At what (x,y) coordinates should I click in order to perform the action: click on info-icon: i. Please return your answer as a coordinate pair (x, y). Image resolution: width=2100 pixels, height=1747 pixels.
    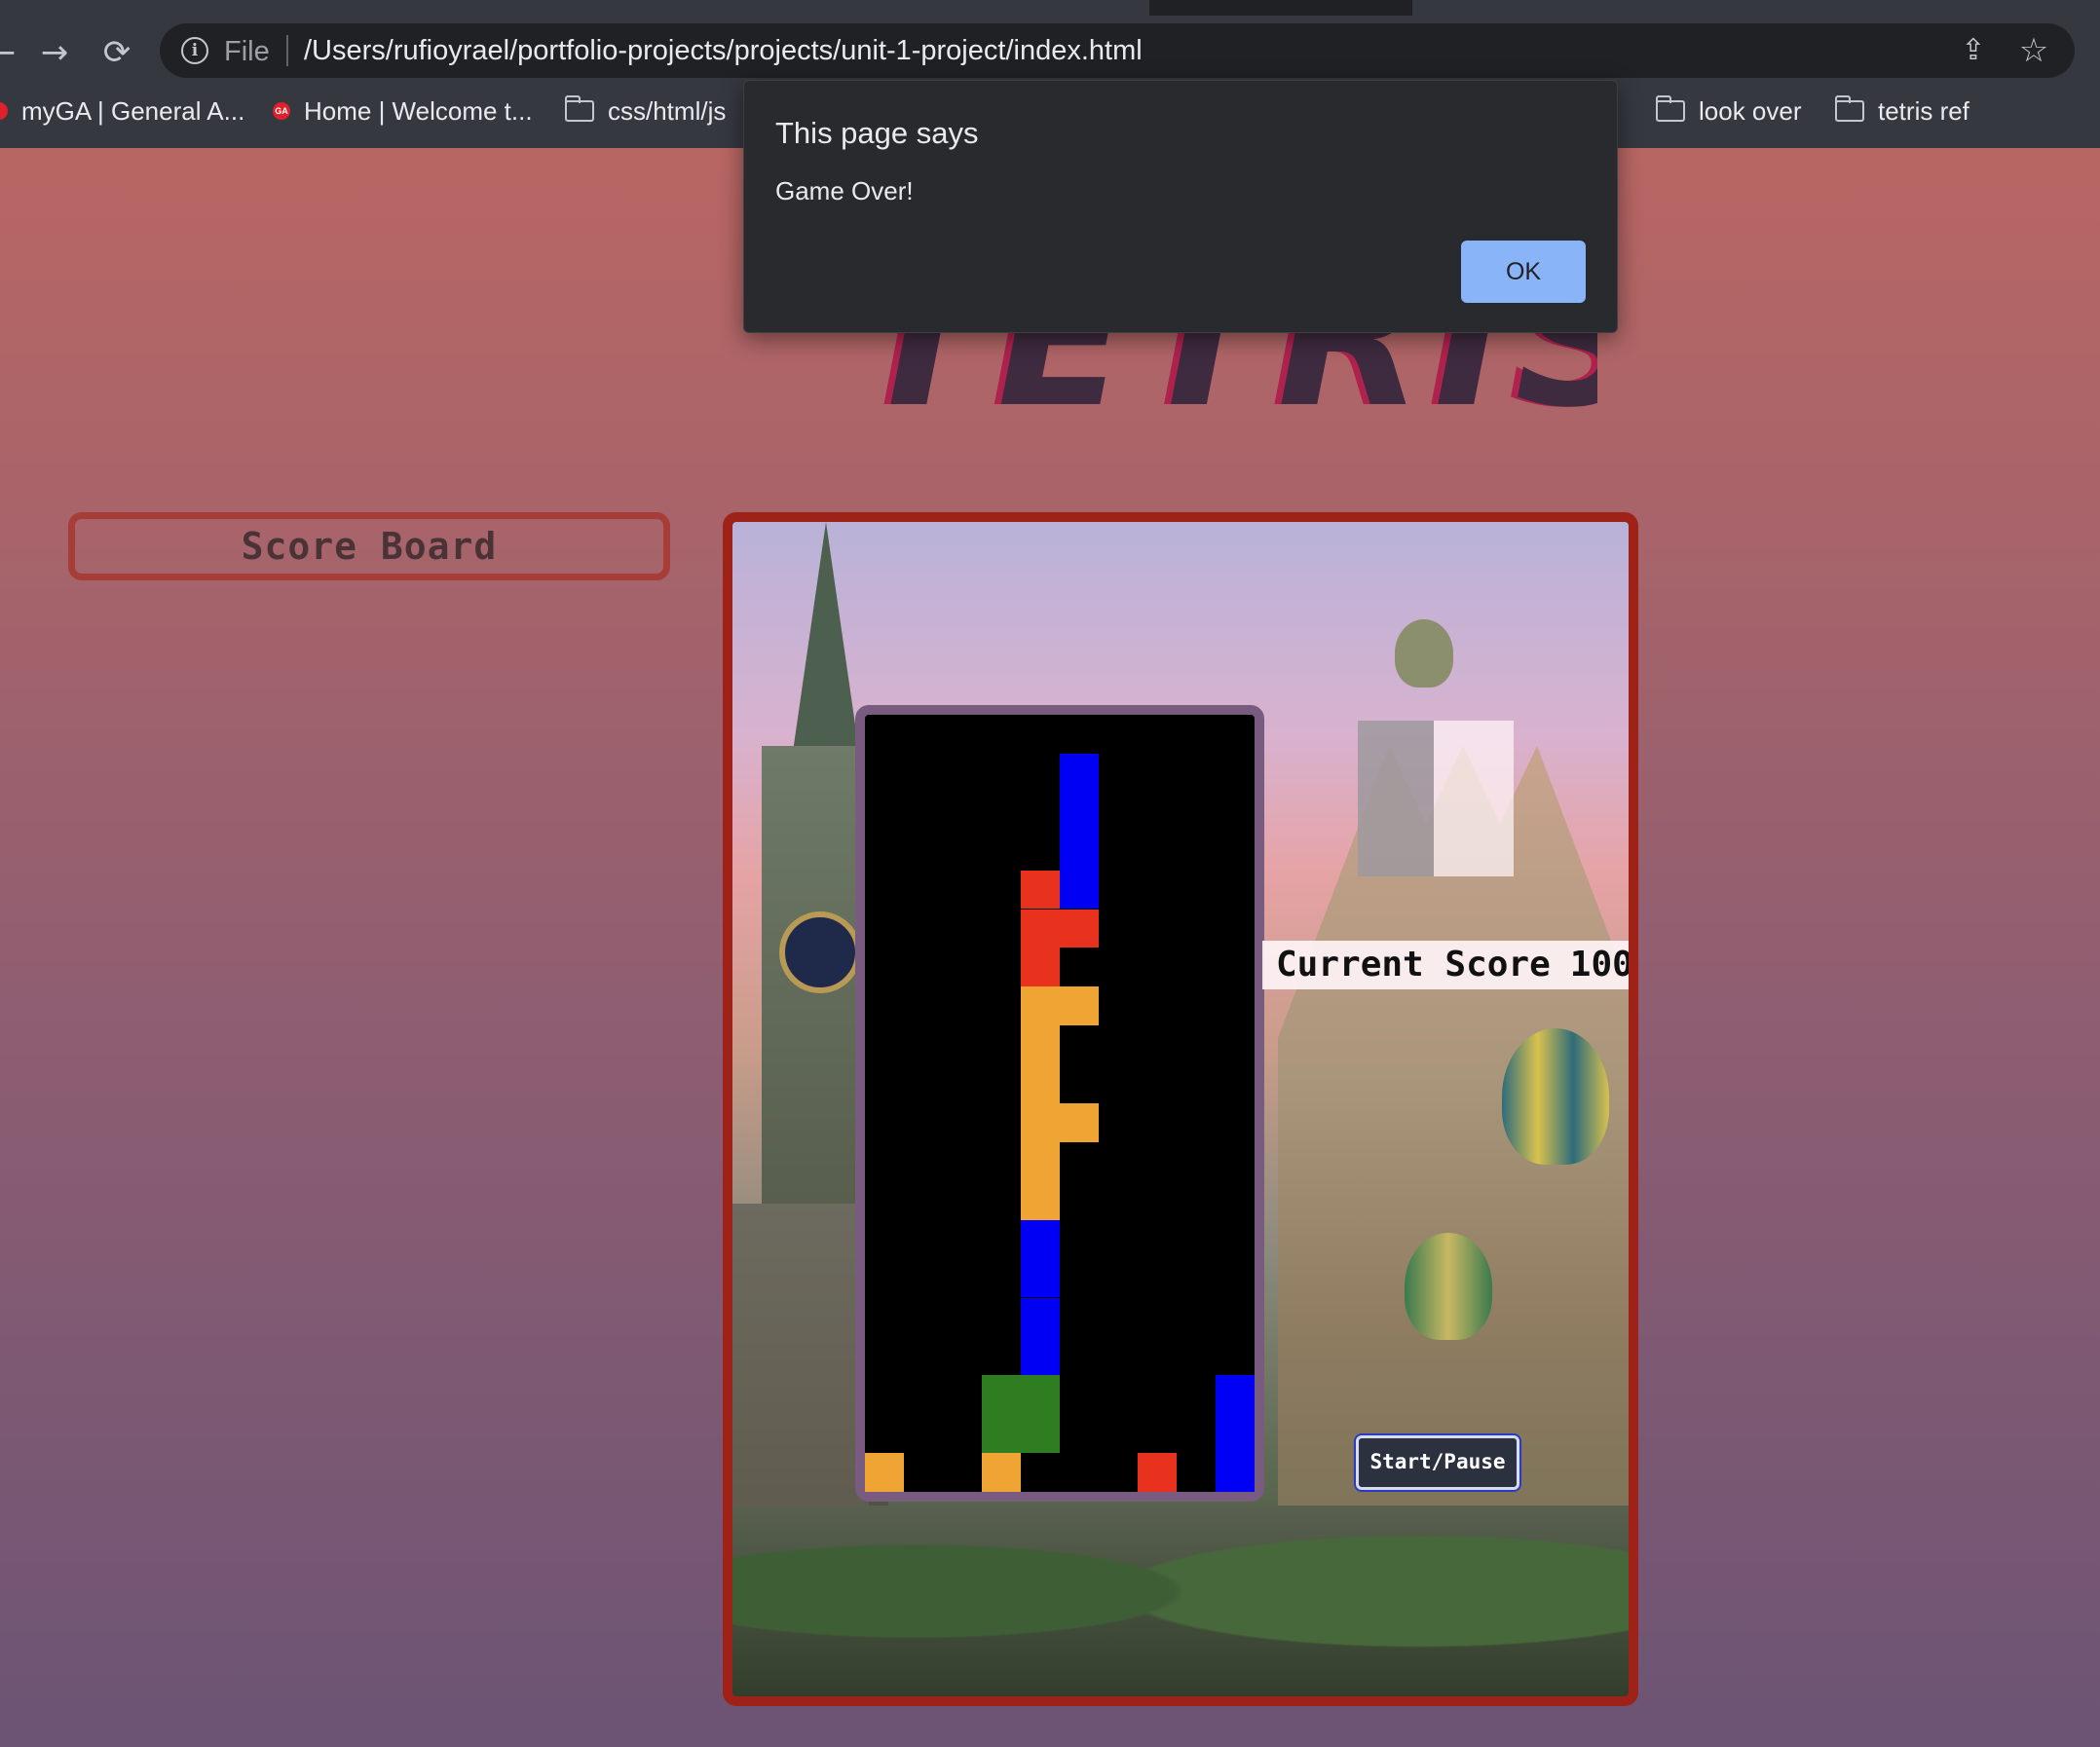
    Looking at the image, I should click on (194, 50).